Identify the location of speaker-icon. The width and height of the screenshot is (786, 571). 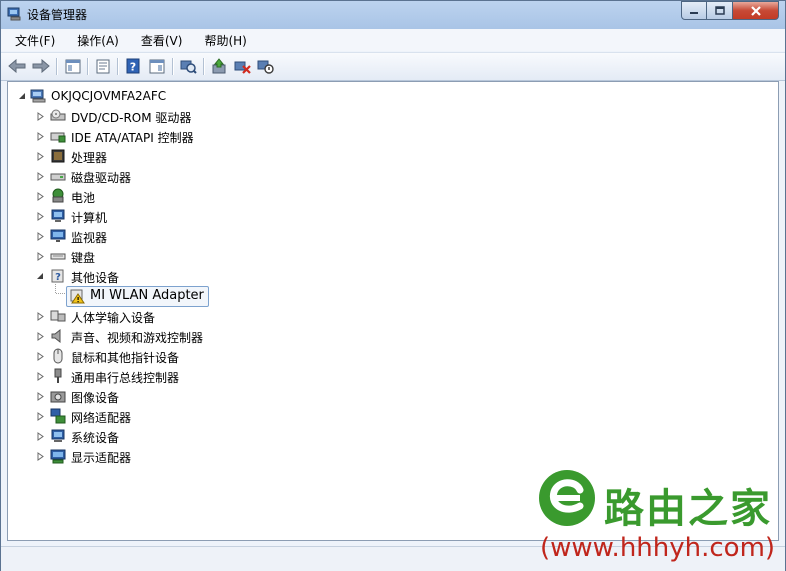
(56, 336).